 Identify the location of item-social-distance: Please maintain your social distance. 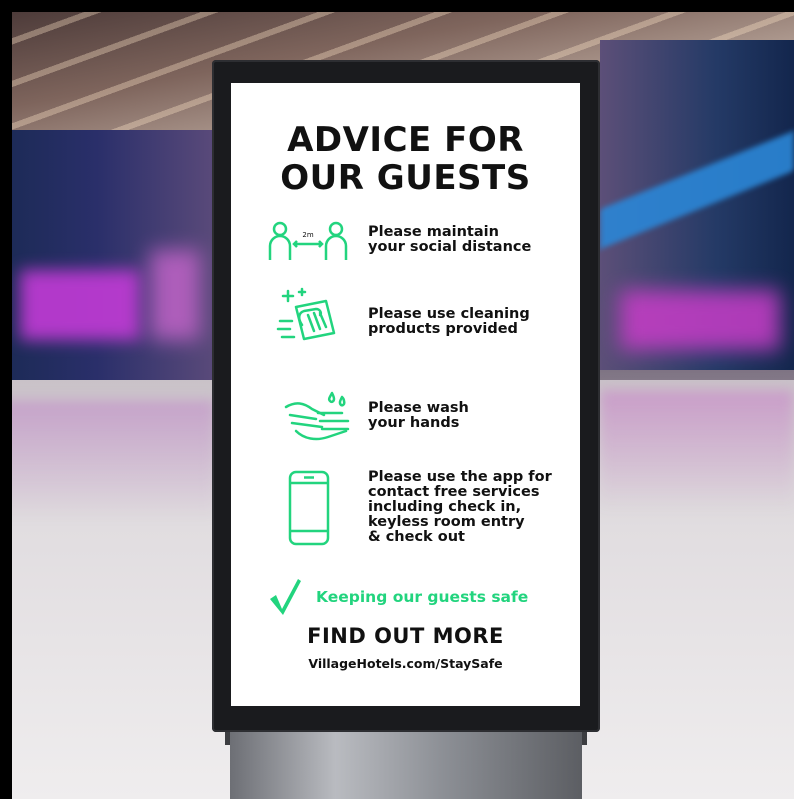
(468, 240).